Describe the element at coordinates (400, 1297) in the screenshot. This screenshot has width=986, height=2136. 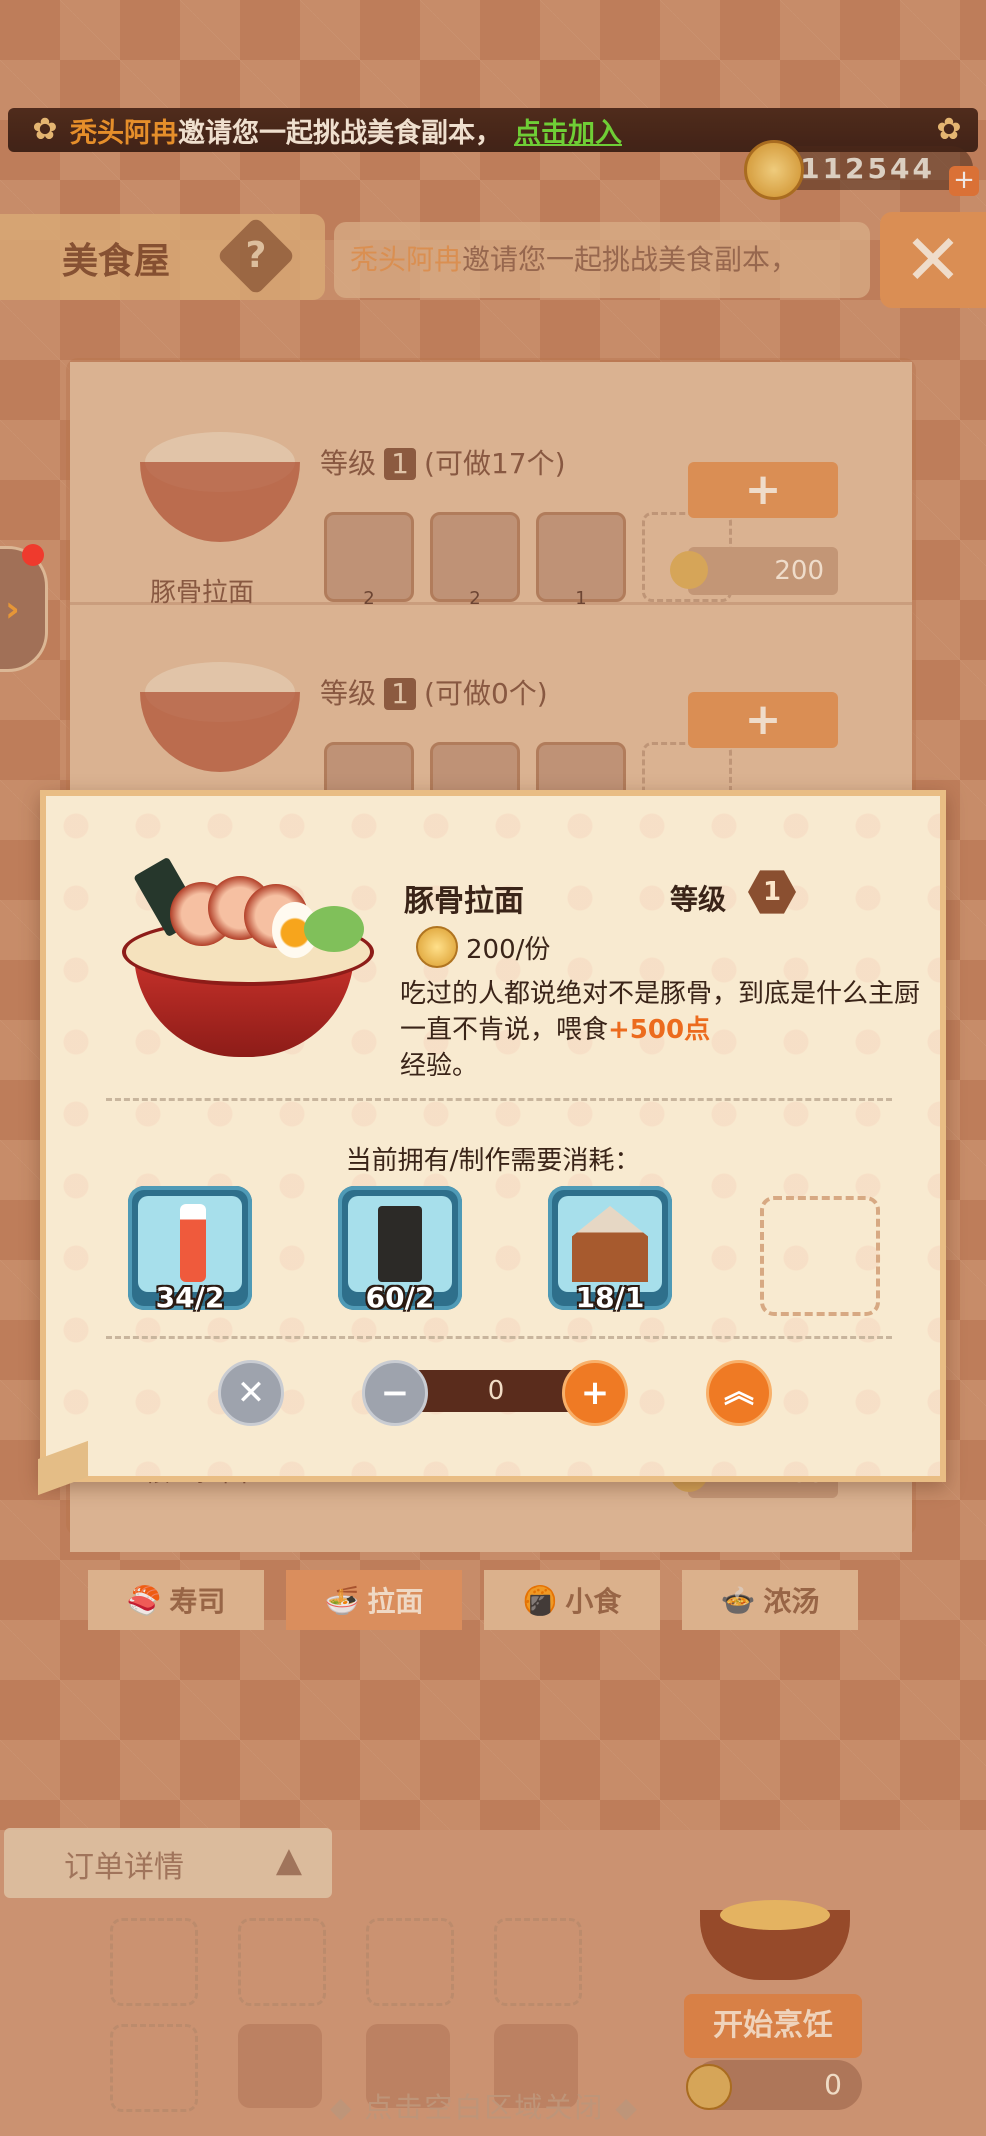
I see `ingredient-count: 60/2` at that location.